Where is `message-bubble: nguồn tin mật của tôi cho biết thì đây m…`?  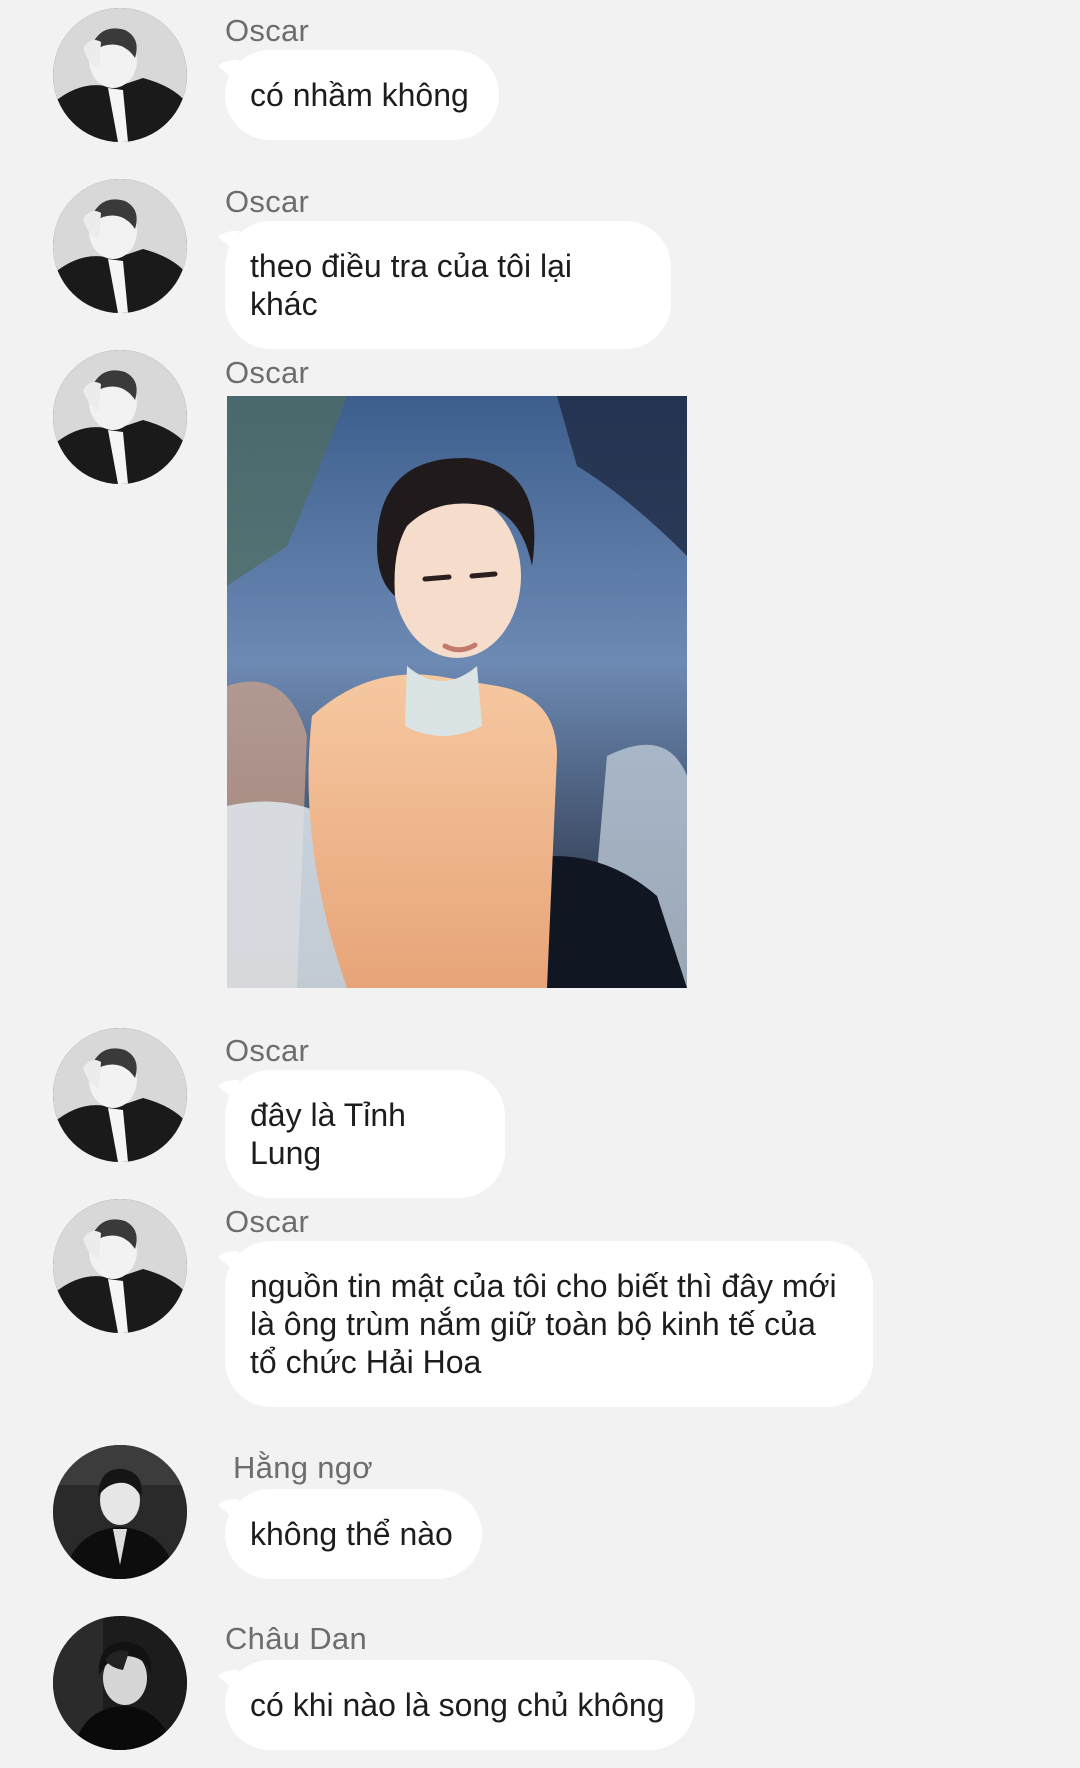 message-bubble: nguồn tin mật của tôi cho biết thì đây m… is located at coordinates (549, 1324).